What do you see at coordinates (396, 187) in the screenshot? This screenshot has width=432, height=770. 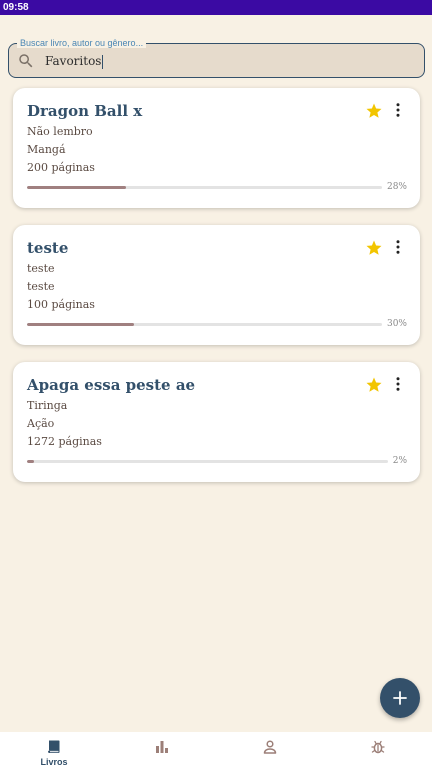 I see `reading-progress-label: 28%` at bounding box center [396, 187].